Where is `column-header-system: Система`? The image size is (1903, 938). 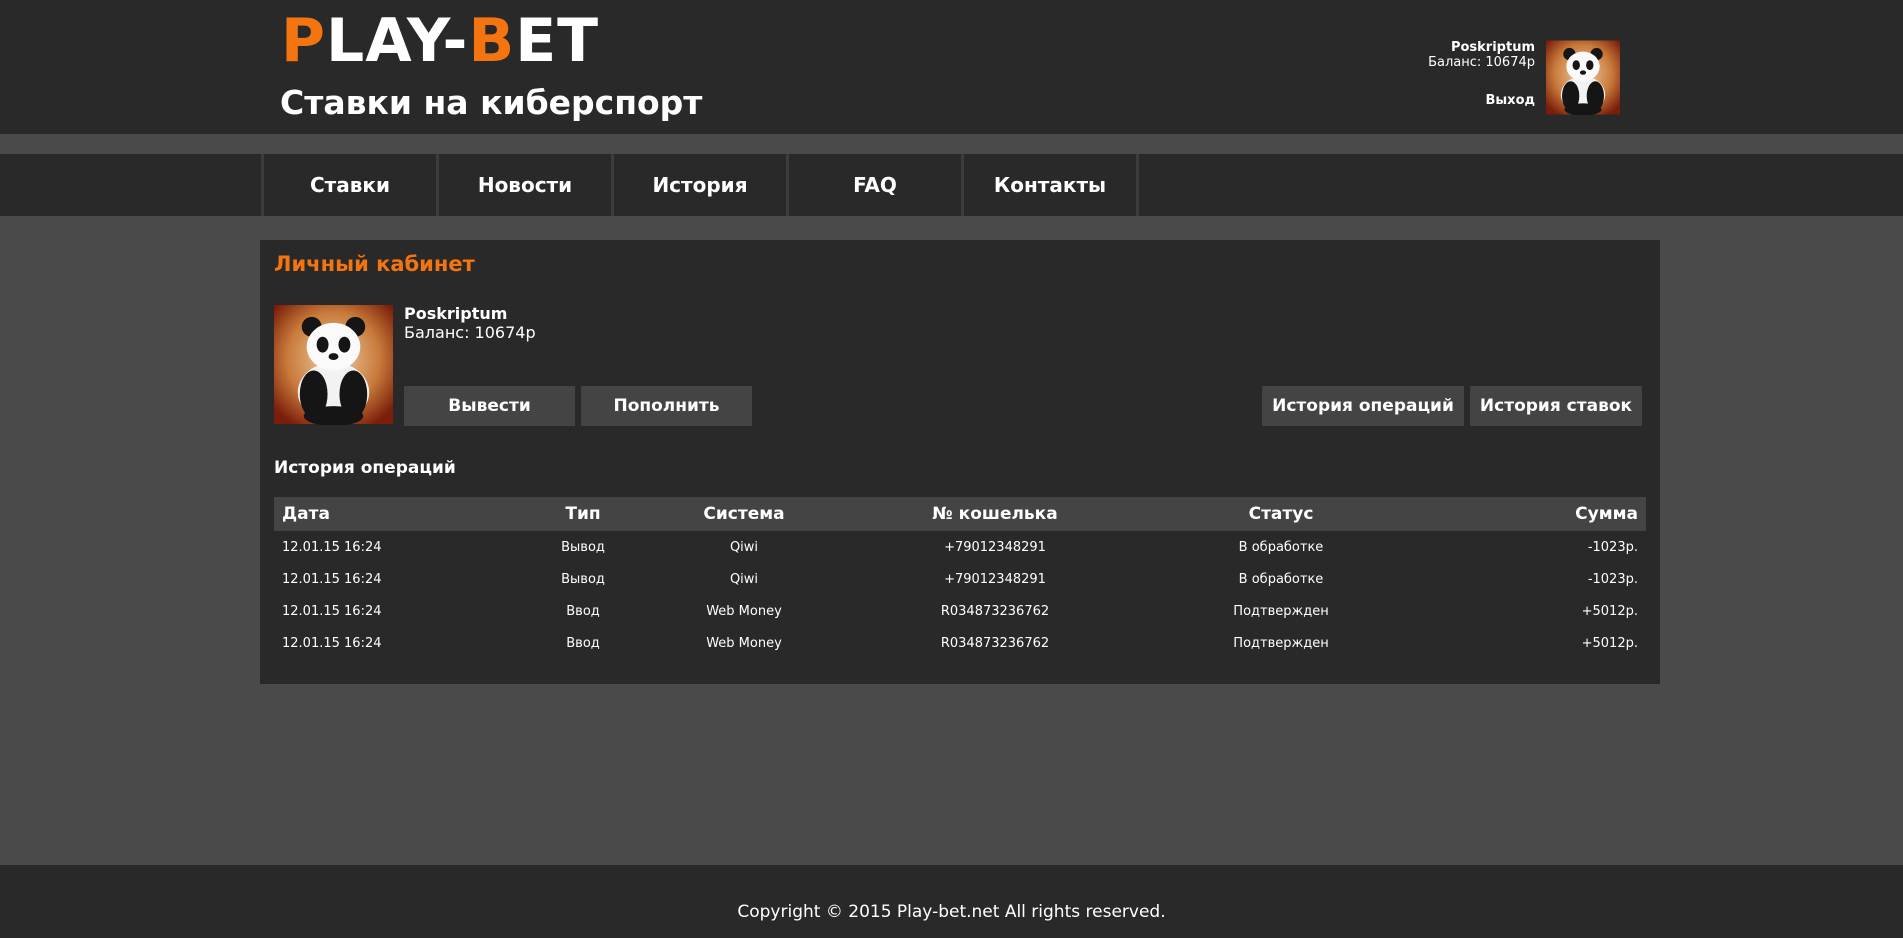
column-header-system: Система is located at coordinates (744, 514).